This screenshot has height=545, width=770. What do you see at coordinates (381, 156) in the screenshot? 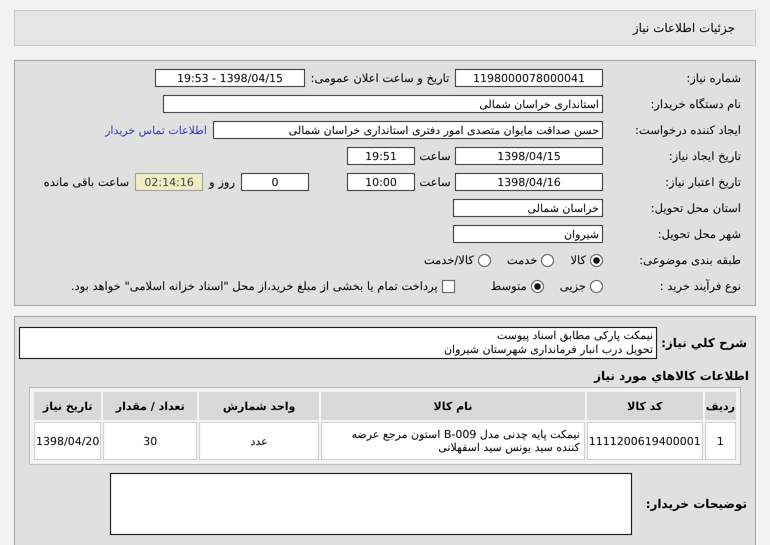
I see `created-time-field: 19:51` at bounding box center [381, 156].